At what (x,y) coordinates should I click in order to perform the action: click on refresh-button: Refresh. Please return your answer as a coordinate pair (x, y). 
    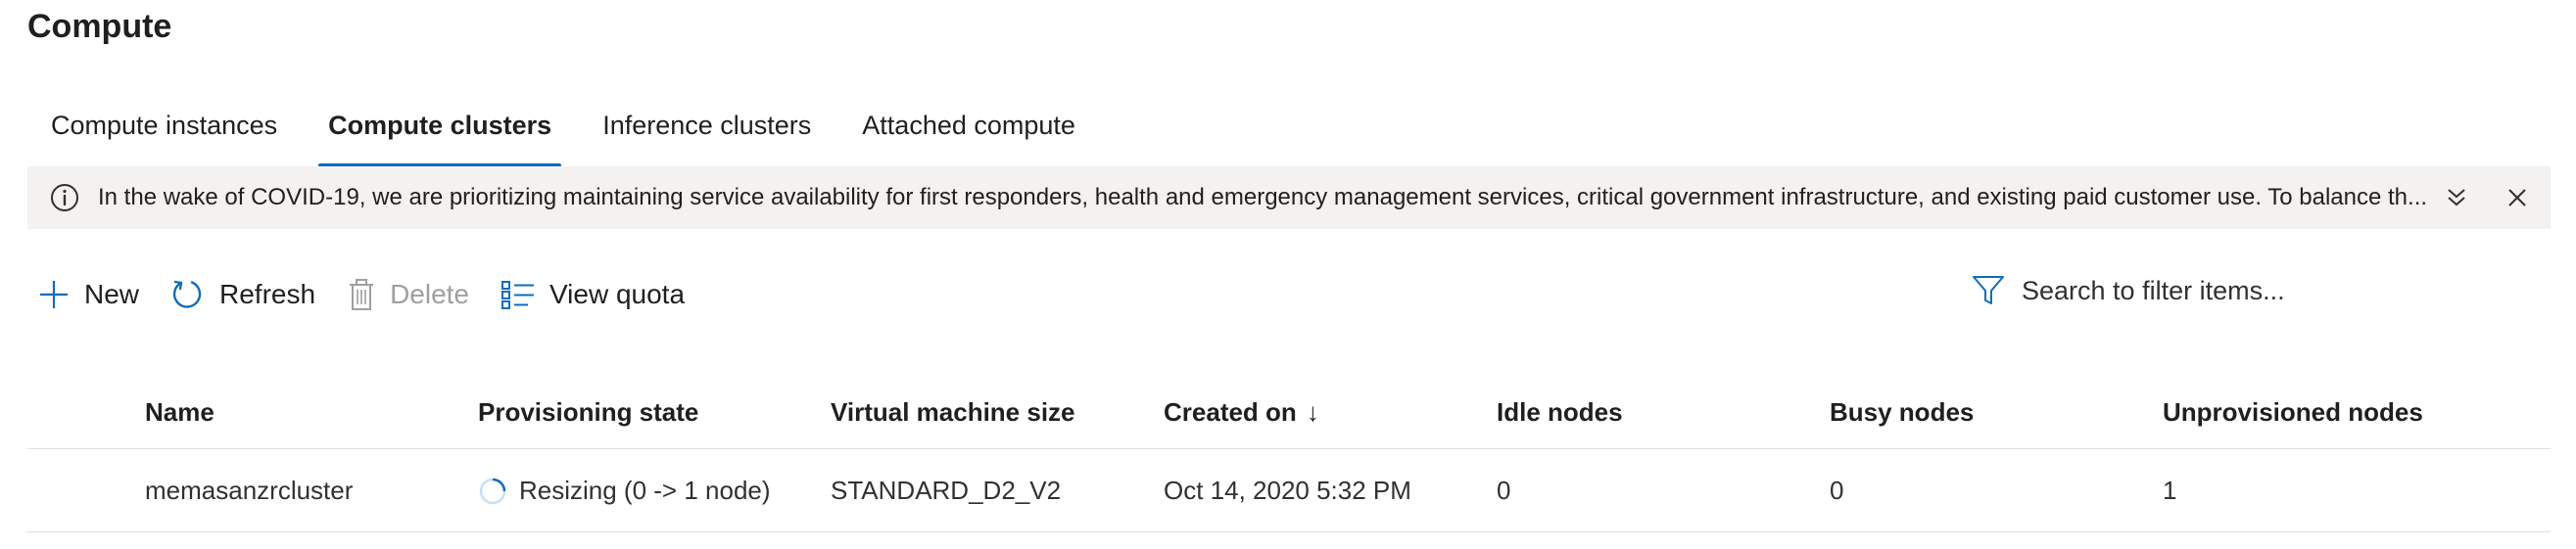
    Looking at the image, I should click on (243, 294).